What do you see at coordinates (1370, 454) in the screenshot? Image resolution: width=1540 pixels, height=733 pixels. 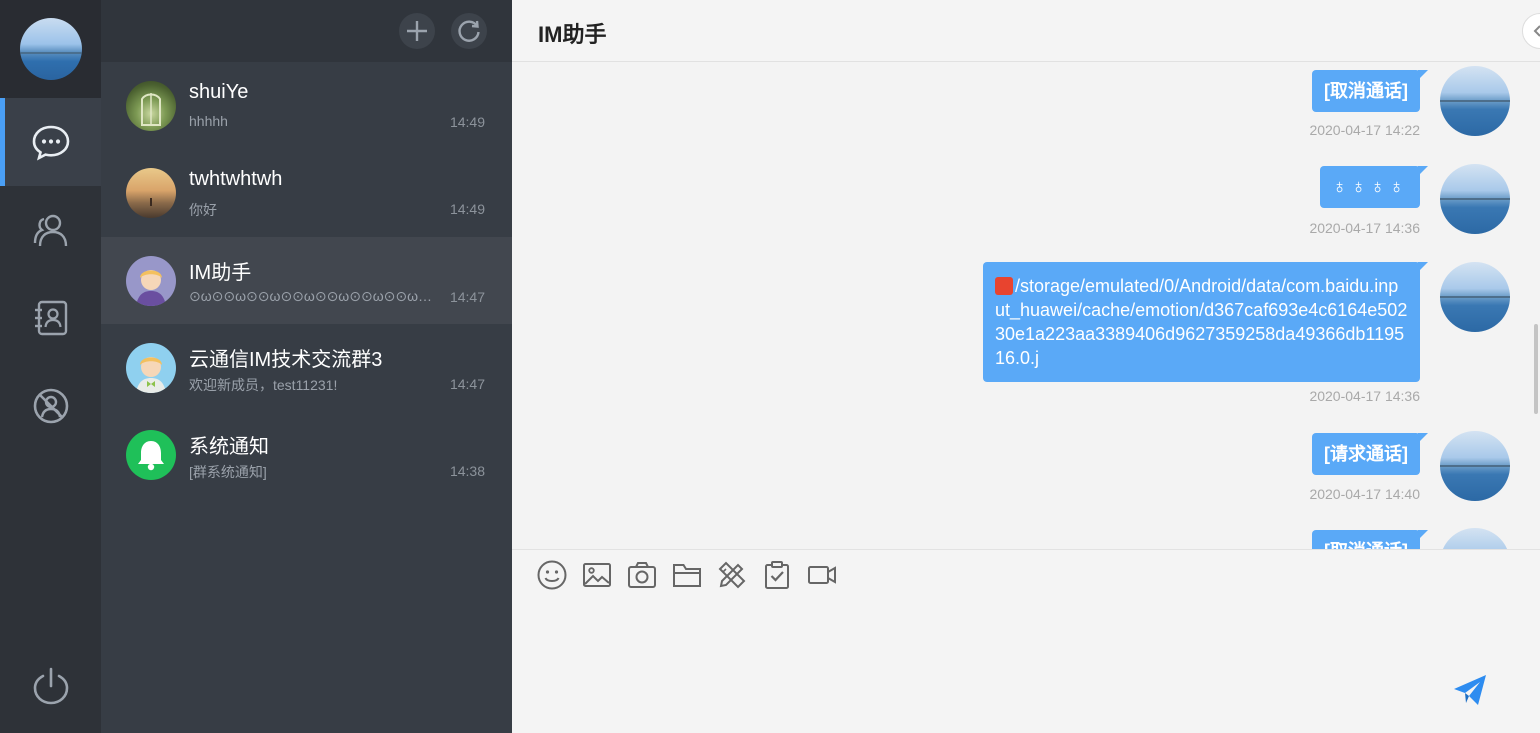 I see `message-bubble: [请求通话]` at bounding box center [1370, 454].